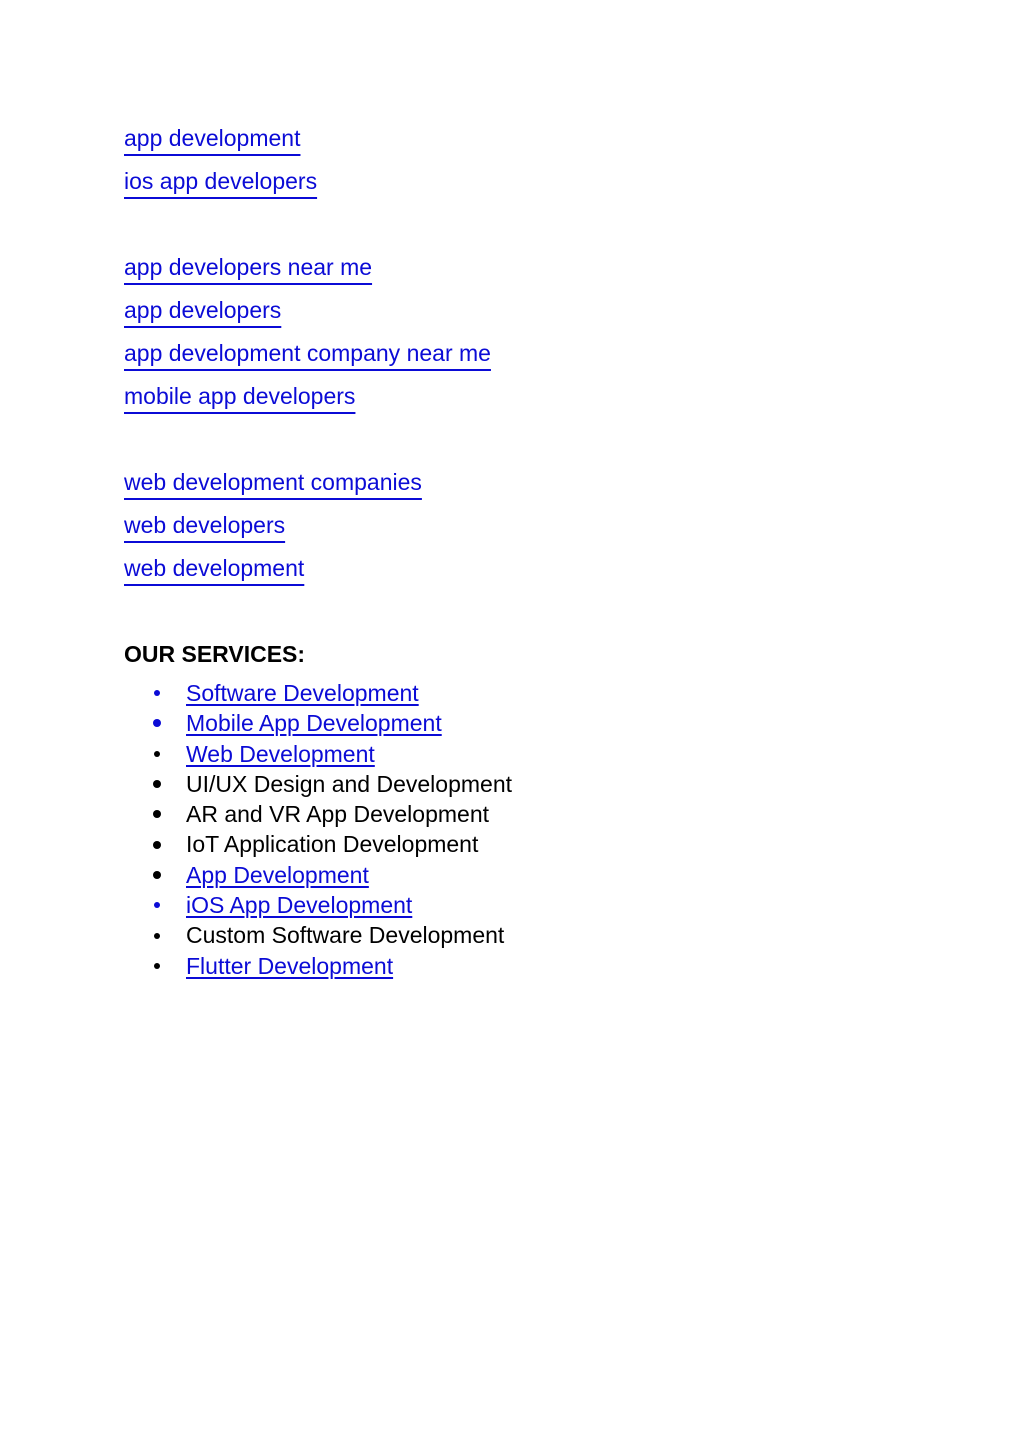 This screenshot has height=1447, width=1023. I want to click on keyword-link: app development company near me, so click(534, 358).